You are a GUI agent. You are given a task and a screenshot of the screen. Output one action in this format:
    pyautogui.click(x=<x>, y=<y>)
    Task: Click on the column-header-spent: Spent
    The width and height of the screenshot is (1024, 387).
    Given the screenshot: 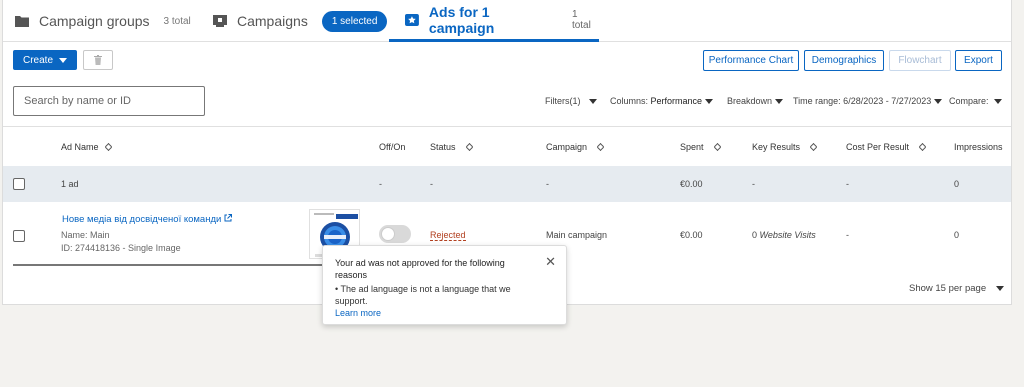 What is the action you would take?
    pyautogui.click(x=700, y=147)
    